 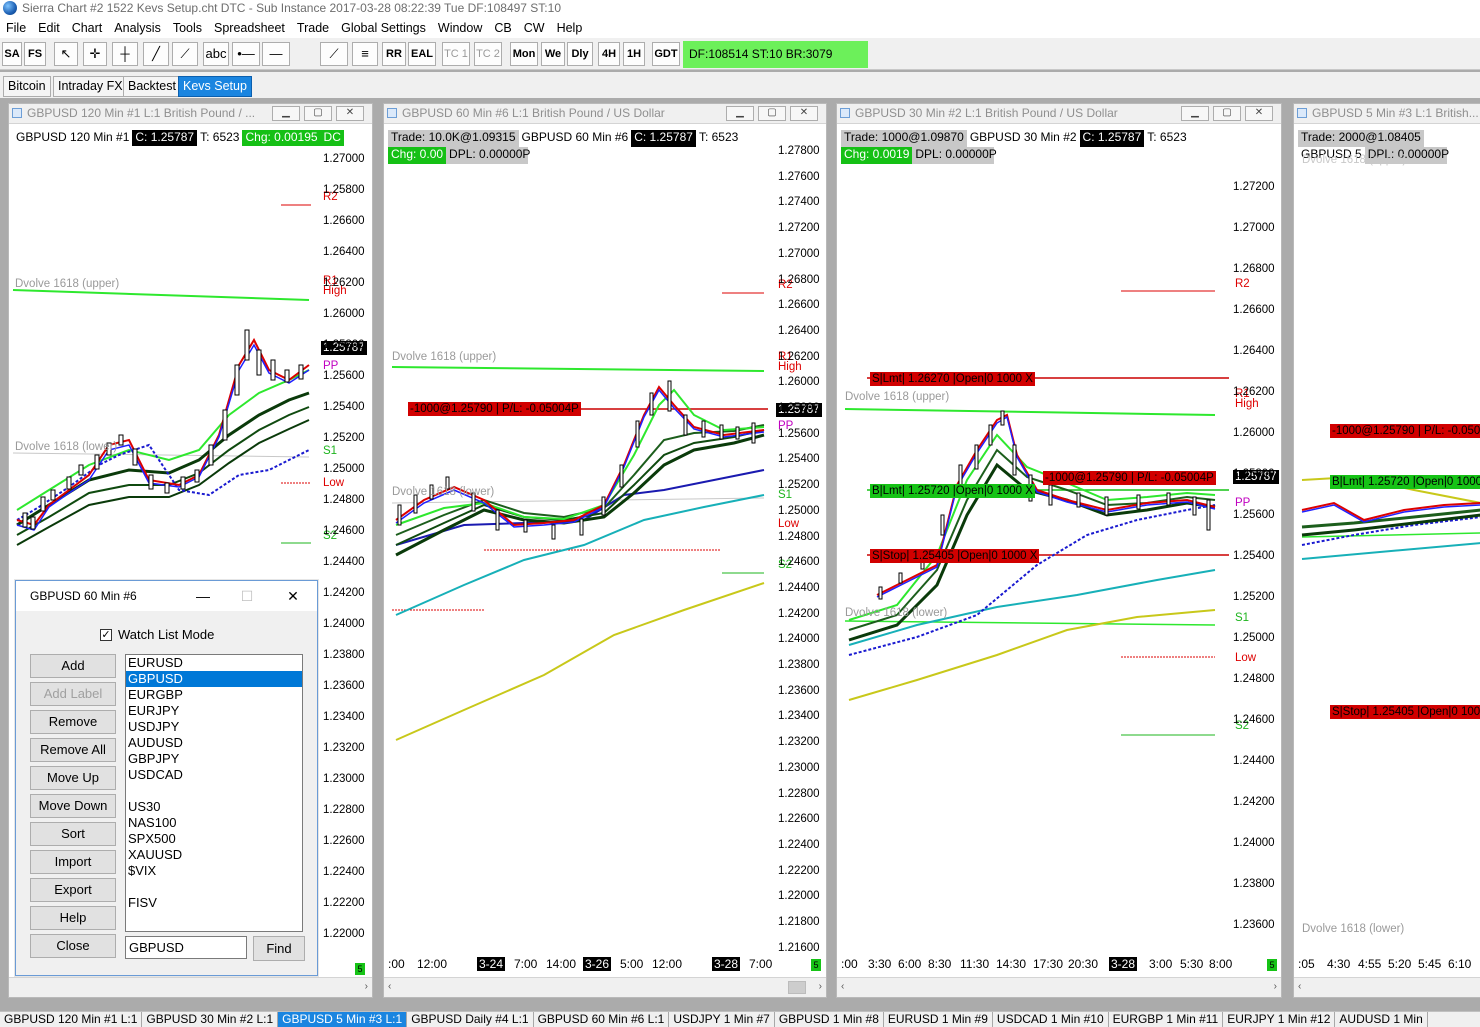 I want to click on list-item: EURJPY, so click(x=214, y=711).